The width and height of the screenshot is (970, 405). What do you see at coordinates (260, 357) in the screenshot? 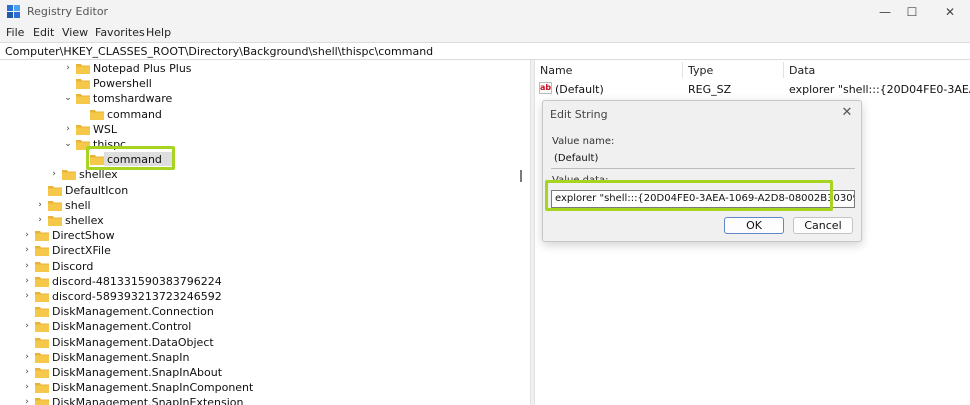
I see `tree-item: › DiskManagement.SnapIn` at bounding box center [260, 357].